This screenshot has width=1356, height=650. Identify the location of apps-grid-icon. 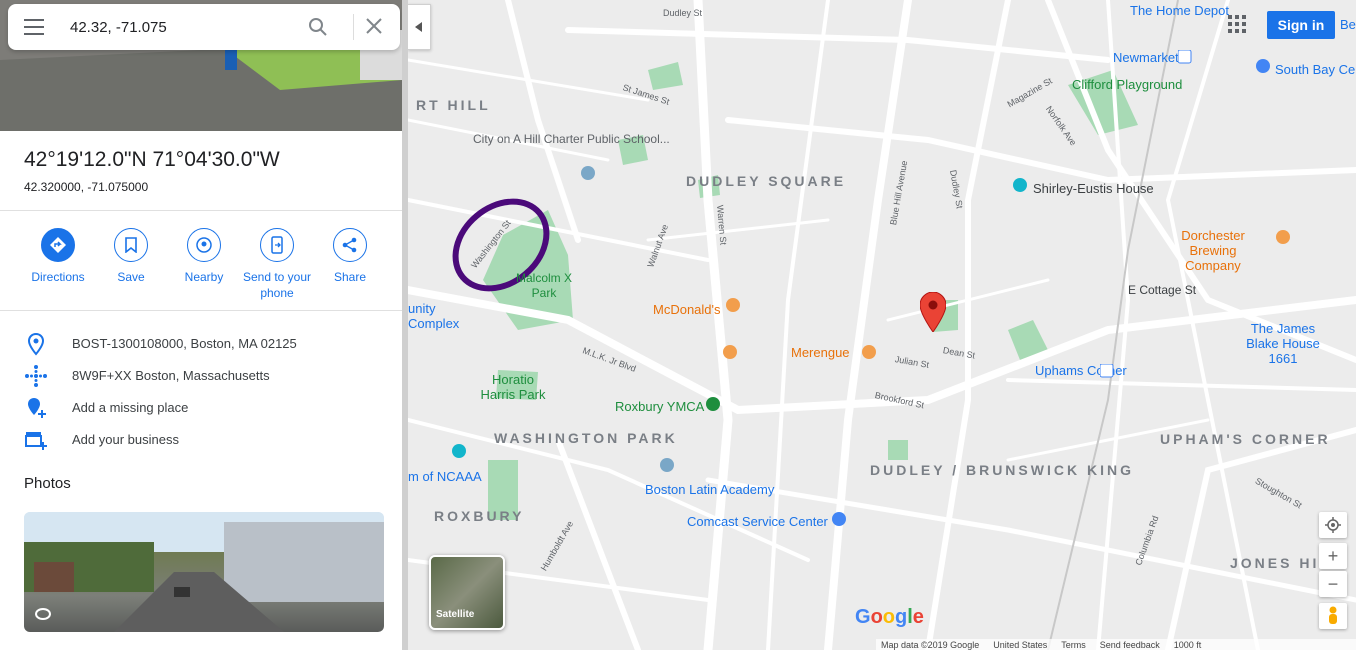
(1237, 26).